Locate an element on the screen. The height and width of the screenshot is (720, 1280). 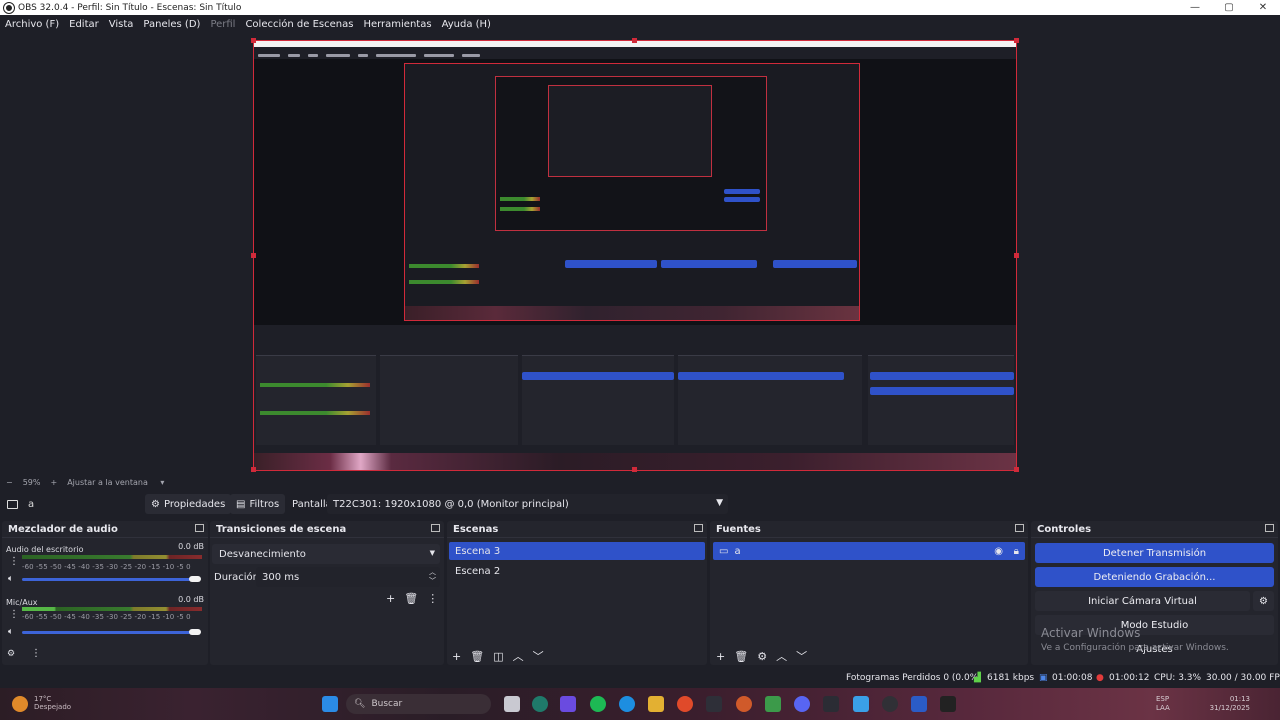
windows-start-icon is located at coordinates (330, 704).